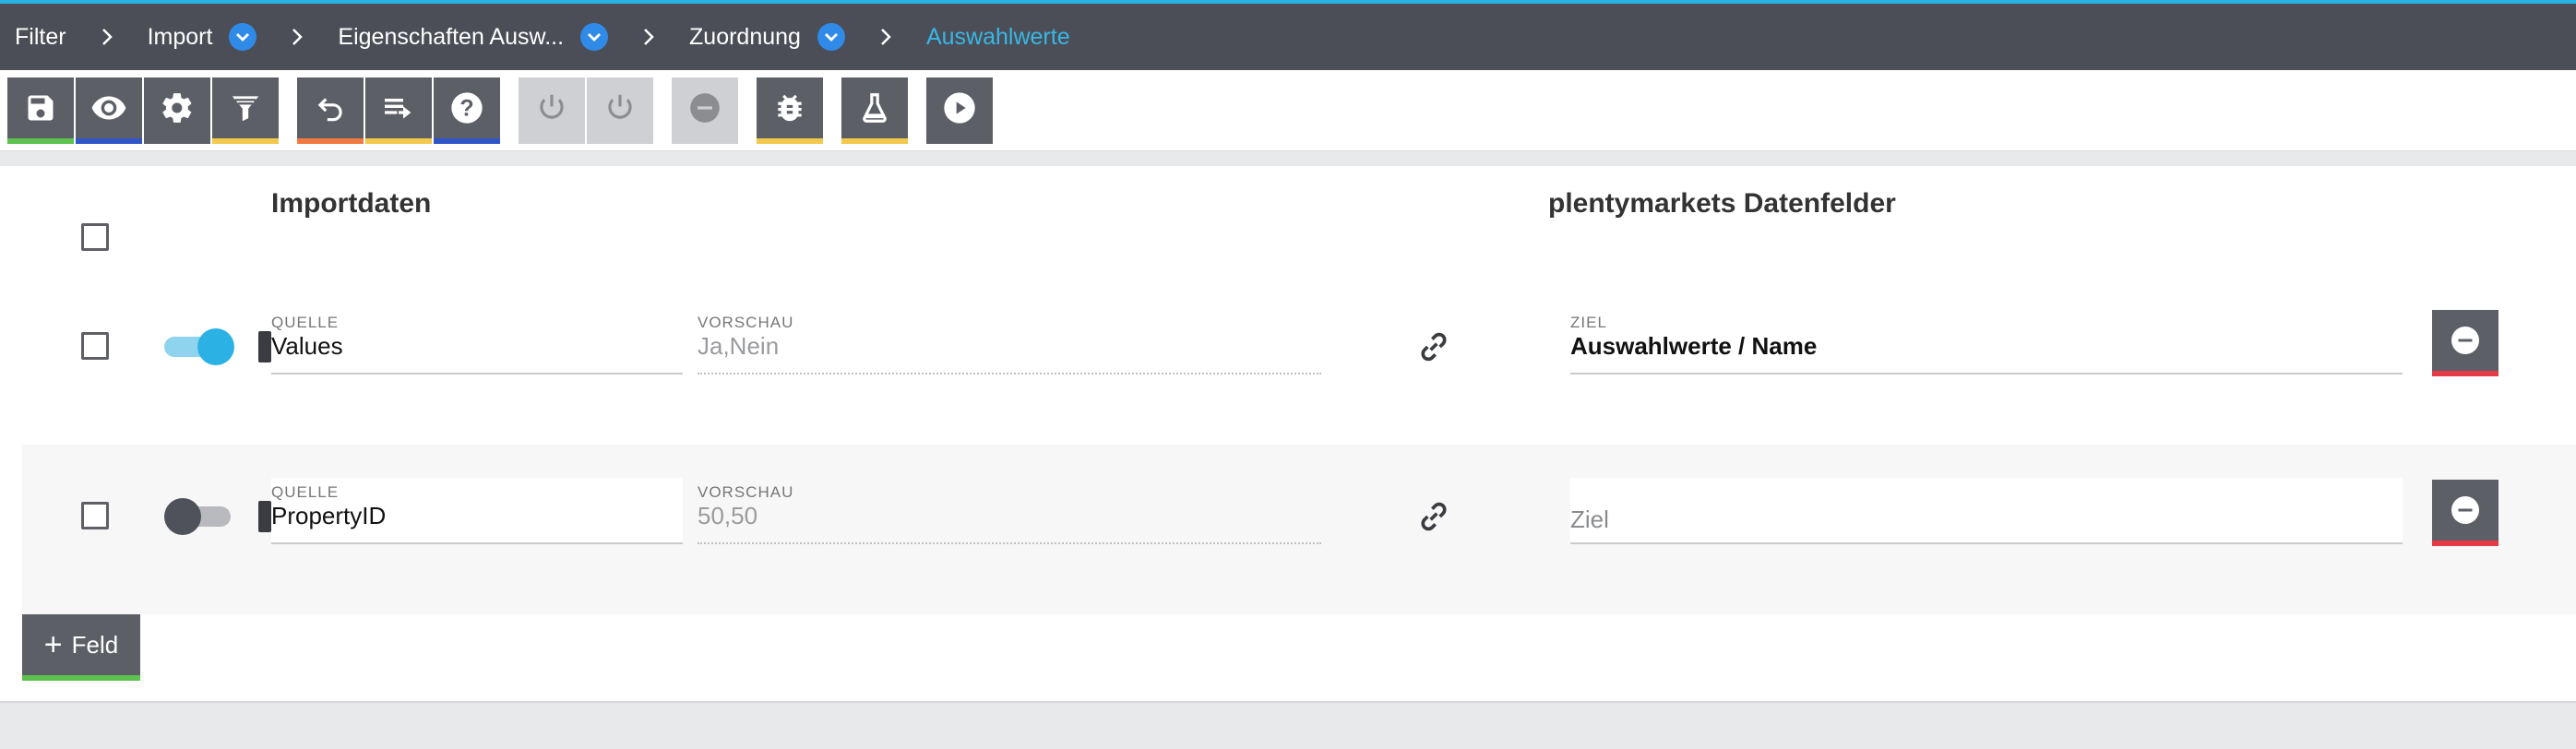  Describe the element at coordinates (95, 237) in the screenshot. I see `select-all-checkbox` at that location.